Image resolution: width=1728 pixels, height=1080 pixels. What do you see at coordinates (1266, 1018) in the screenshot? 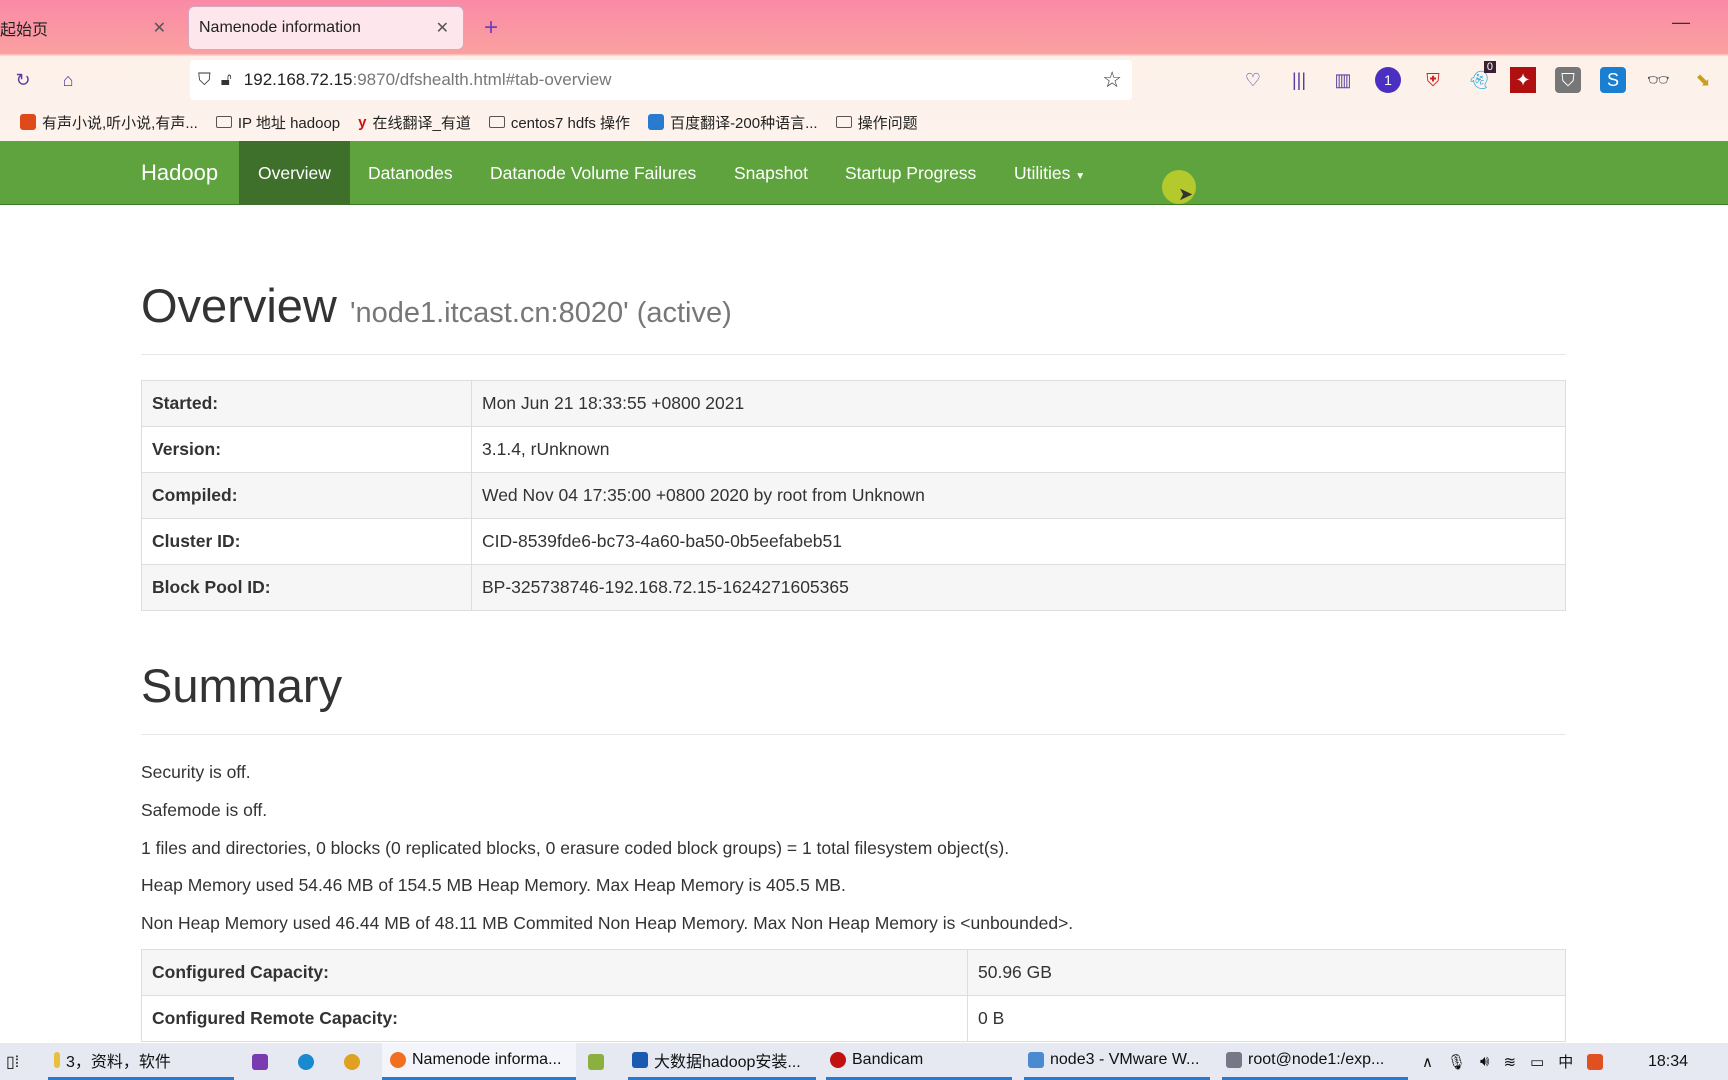
I see `row-value: 0 B` at bounding box center [1266, 1018].